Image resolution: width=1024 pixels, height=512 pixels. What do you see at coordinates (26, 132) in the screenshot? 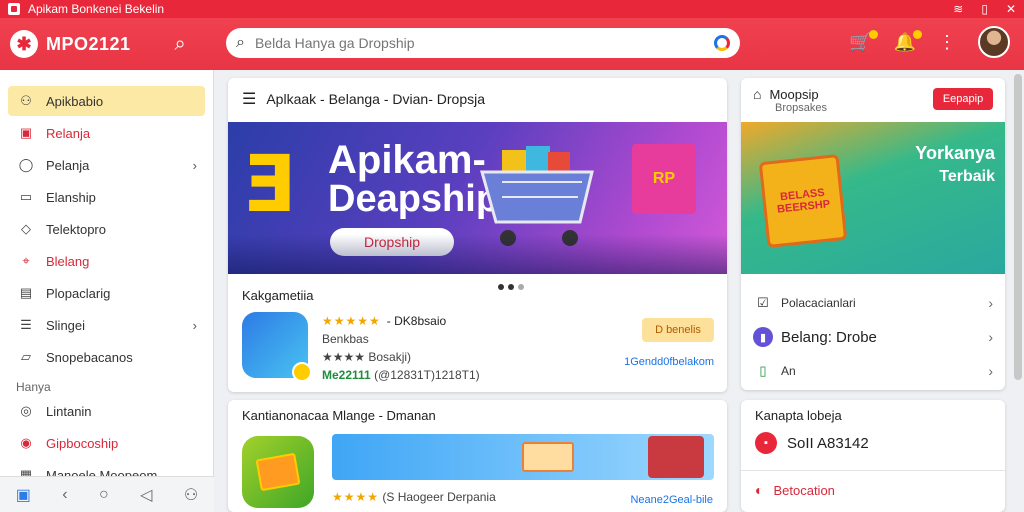
I see `box-icon: ▣` at bounding box center [26, 132].